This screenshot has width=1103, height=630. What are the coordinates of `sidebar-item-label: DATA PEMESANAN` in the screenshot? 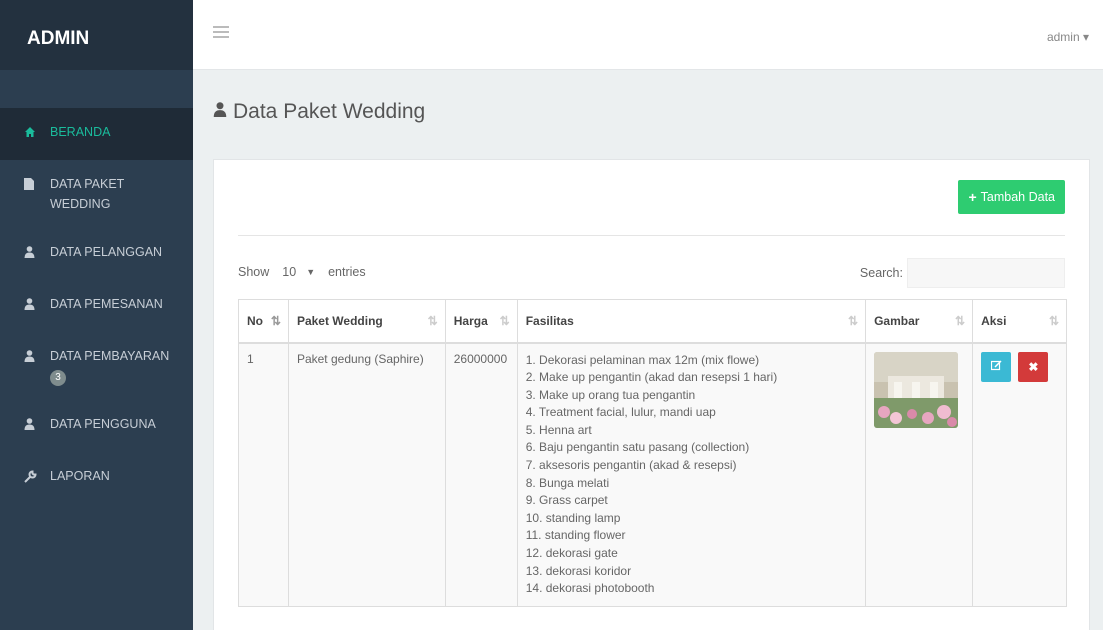 It's located at (106, 304).